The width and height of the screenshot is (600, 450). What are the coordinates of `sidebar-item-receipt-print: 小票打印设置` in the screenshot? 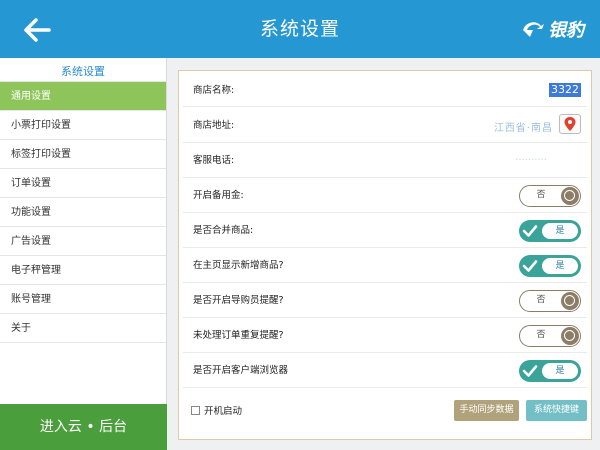 It's located at (83, 125).